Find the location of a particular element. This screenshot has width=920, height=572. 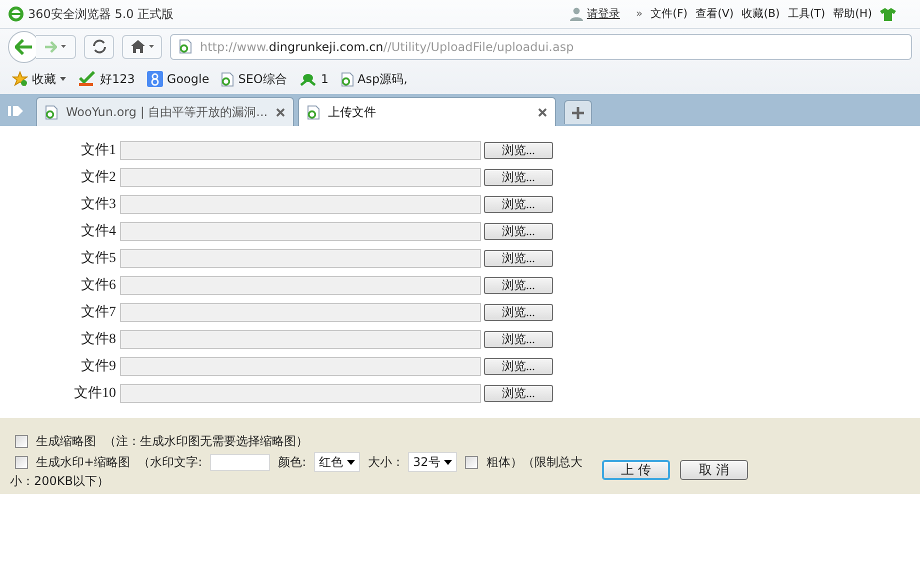

bookmark-item: Google is located at coordinates (178, 79).